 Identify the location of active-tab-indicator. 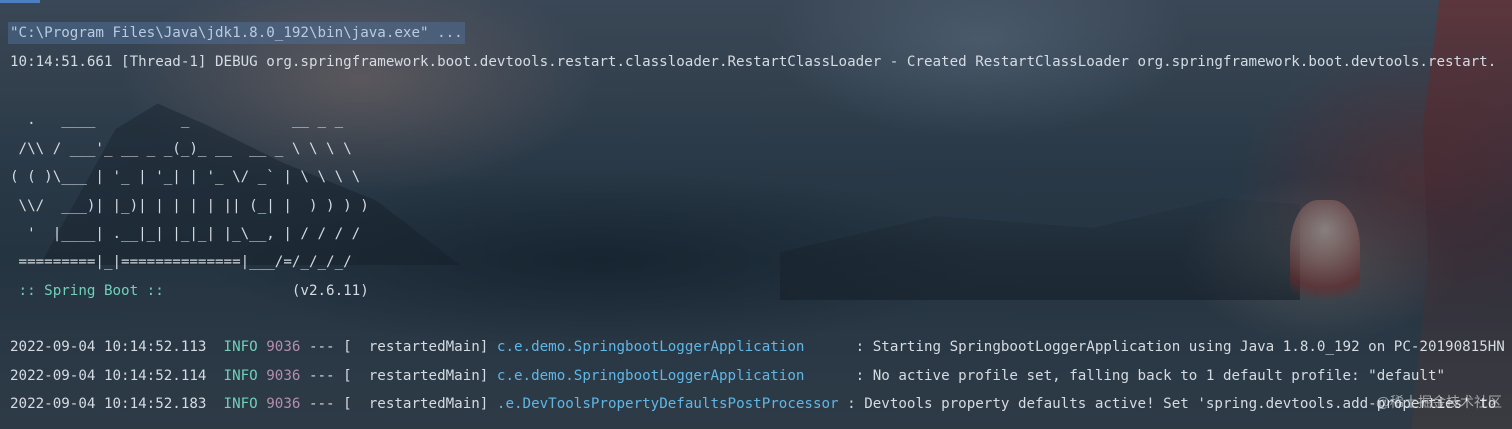
(20, 1).